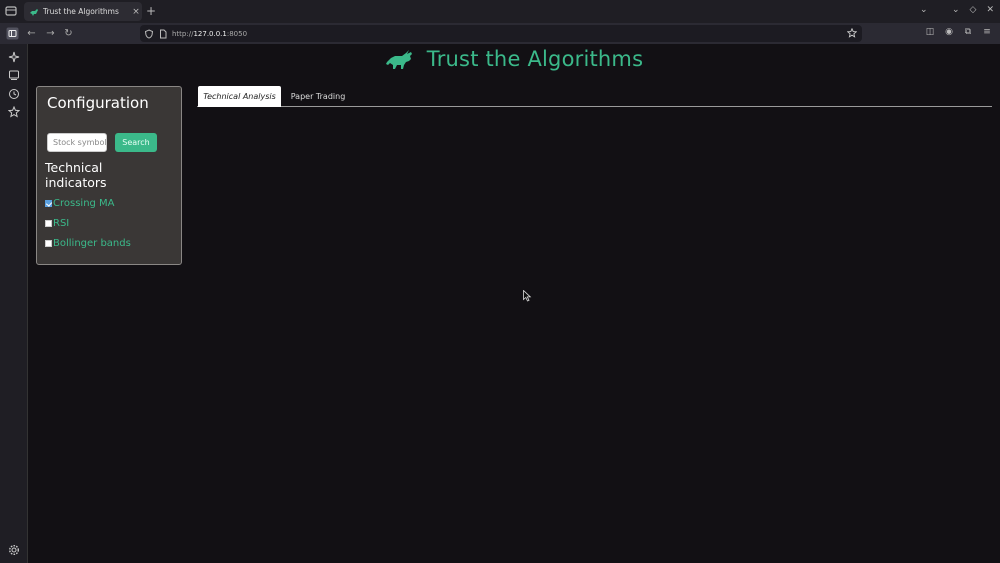 This screenshot has height=563, width=1000. I want to click on content-tabs: Technical Analysis Paper Trading, so click(594, 96).